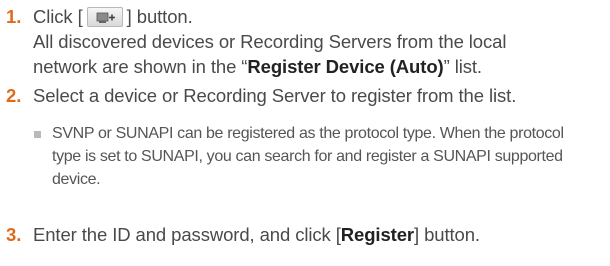 The image size is (610, 266). What do you see at coordinates (462, 66) in the screenshot?
I see `step-1-description-after: ” list.` at bounding box center [462, 66].